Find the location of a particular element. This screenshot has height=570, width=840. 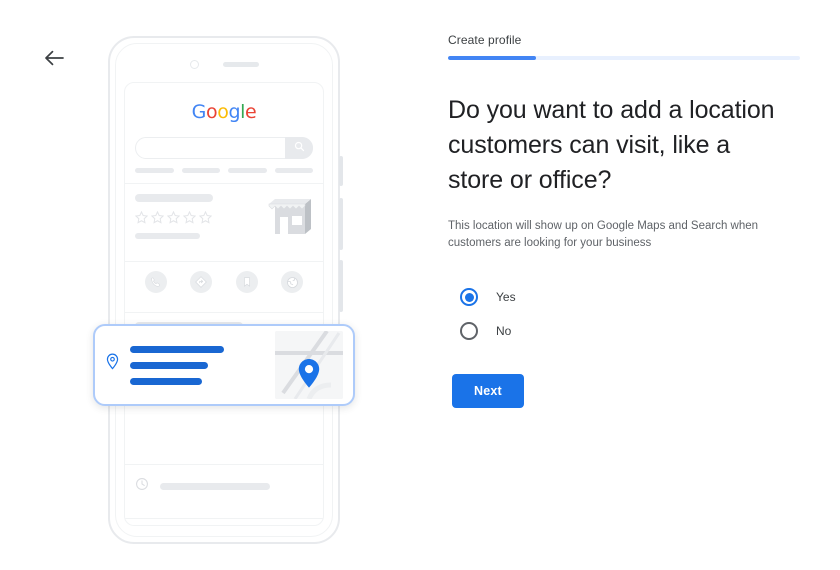

back-button is located at coordinates (54, 58).